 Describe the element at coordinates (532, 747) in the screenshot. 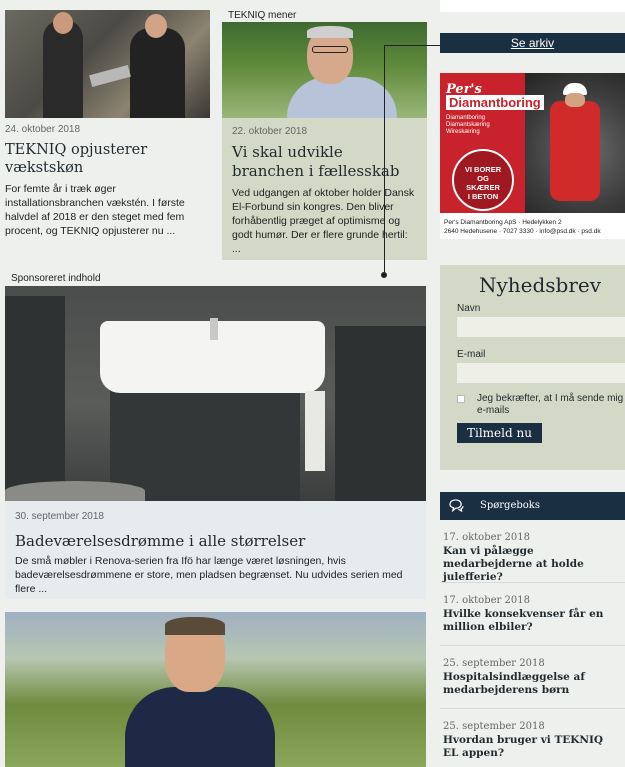

I see `qa-title: Hvordan bruger vi TEKNIQ EL appen?` at that location.